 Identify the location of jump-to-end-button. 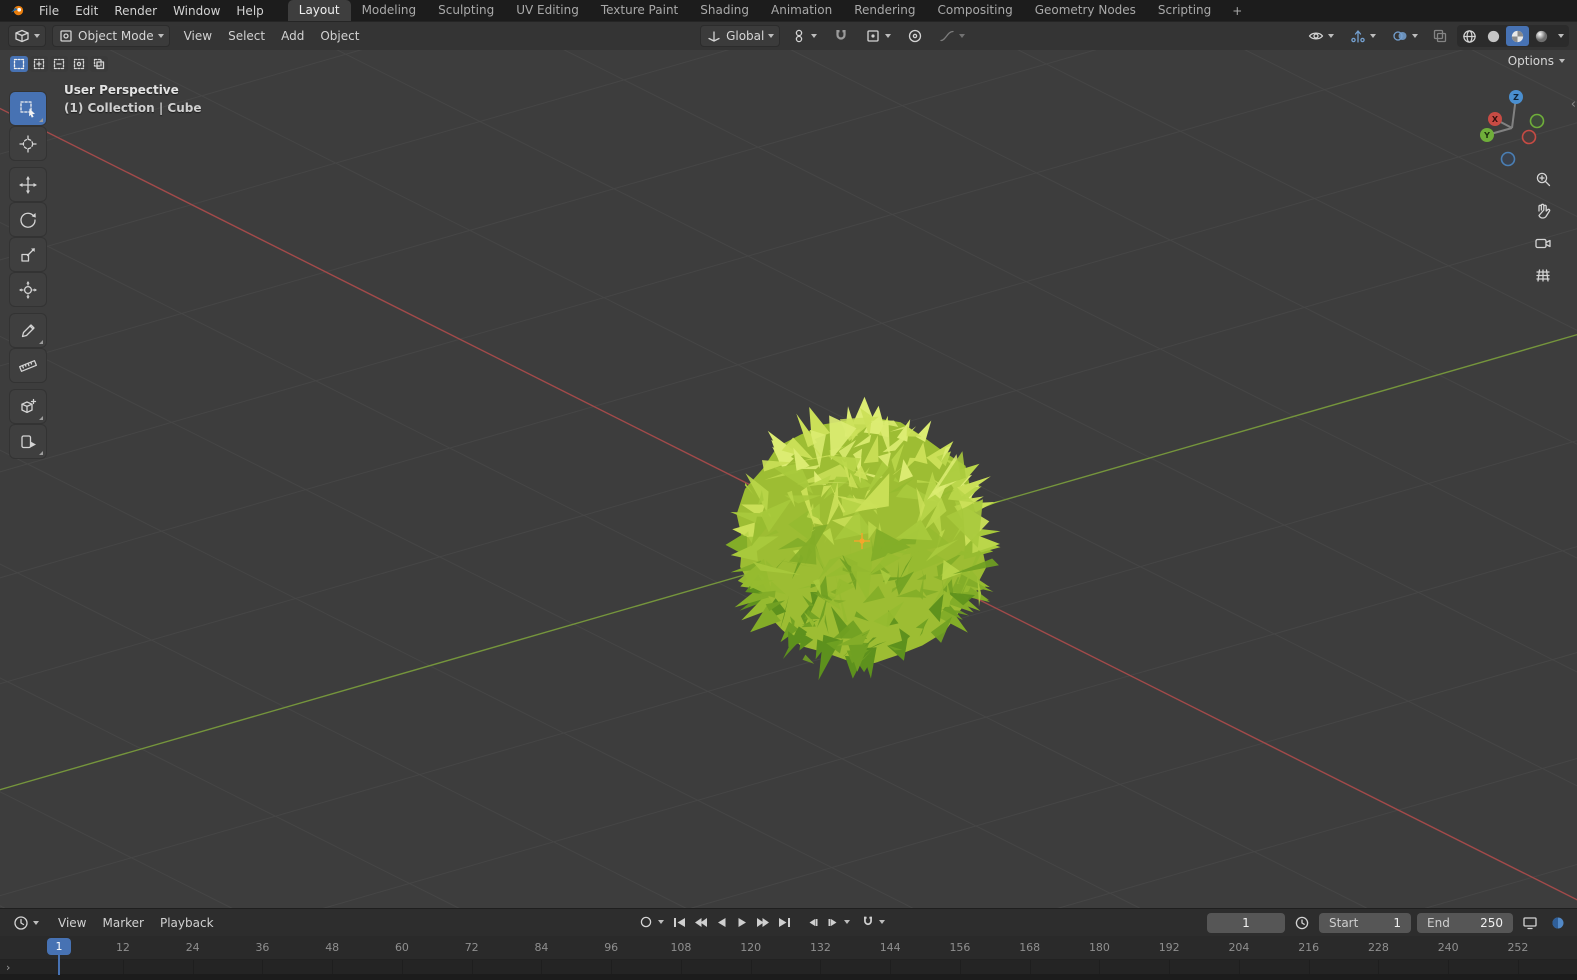
(784, 922).